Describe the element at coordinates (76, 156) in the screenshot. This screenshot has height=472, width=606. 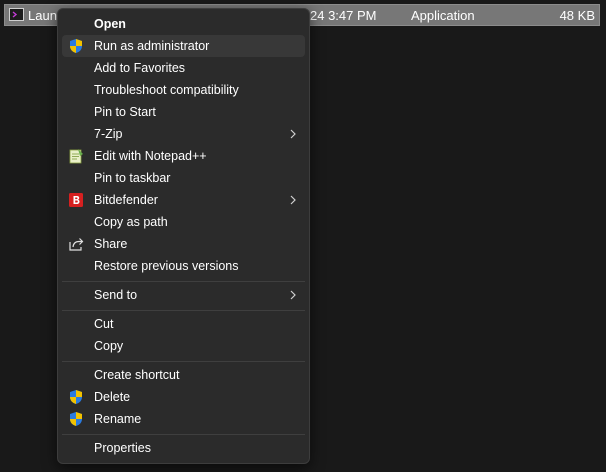
I see `notepadpp-icon` at that location.